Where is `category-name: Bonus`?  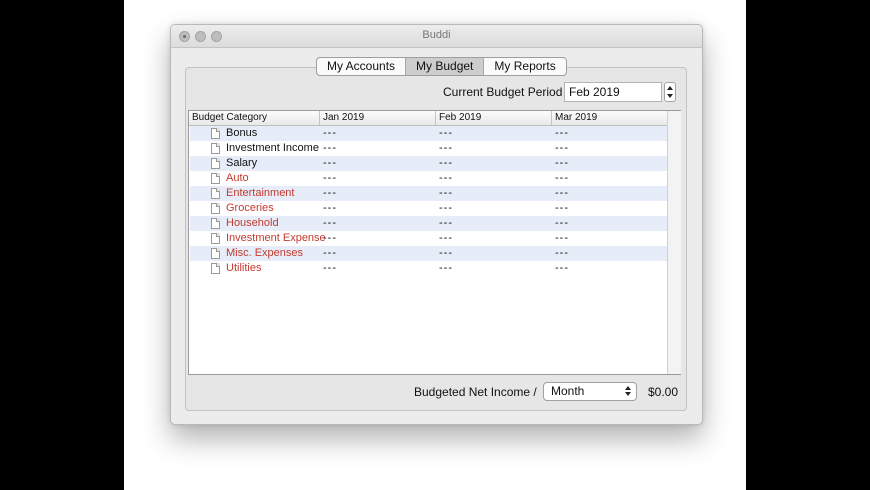
category-name: Bonus is located at coordinates (242, 133).